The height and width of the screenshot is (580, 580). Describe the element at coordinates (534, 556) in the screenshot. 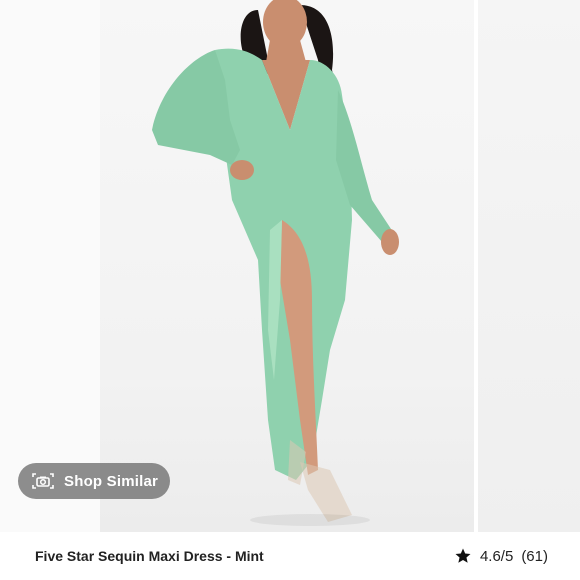

I see `review-count: (61)` at that location.